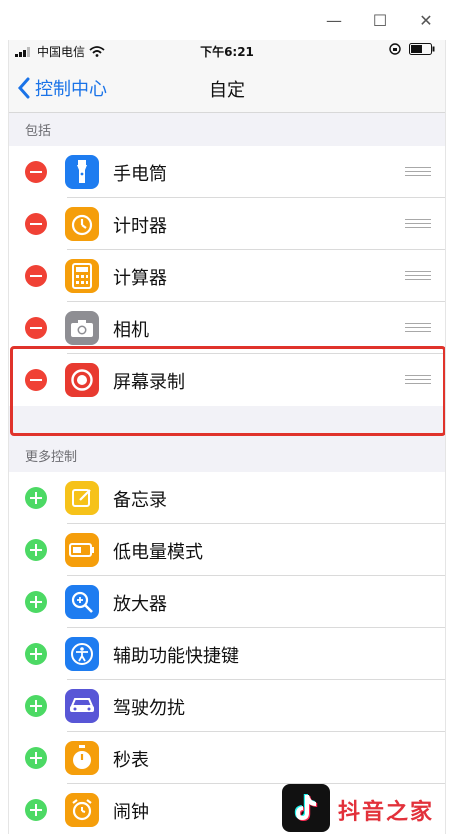 The height and width of the screenshot is (834, 452). I want to click on watermark: 抖音之家, so click(367, 809).